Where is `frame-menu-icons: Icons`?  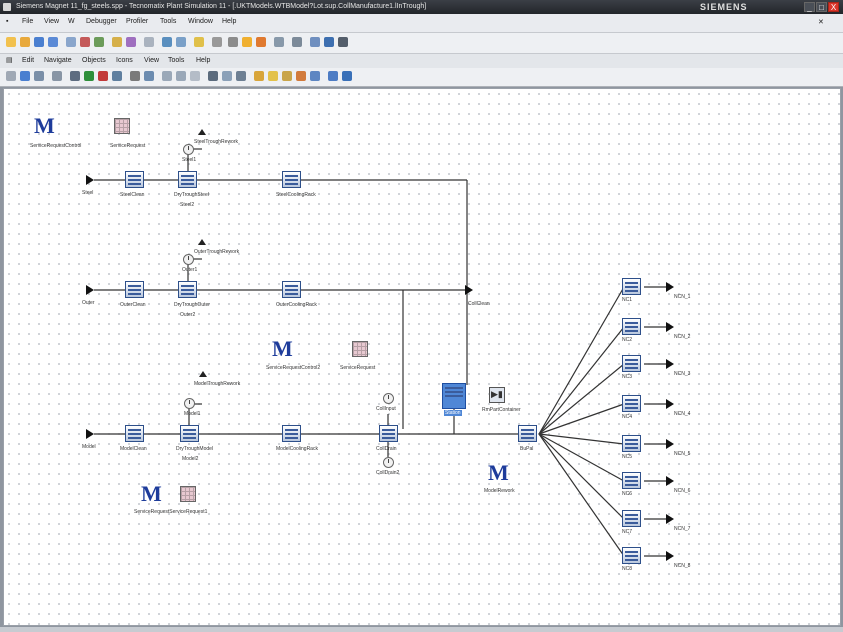 frame-menu-icons: Icons is located at coordinates (124, 60).